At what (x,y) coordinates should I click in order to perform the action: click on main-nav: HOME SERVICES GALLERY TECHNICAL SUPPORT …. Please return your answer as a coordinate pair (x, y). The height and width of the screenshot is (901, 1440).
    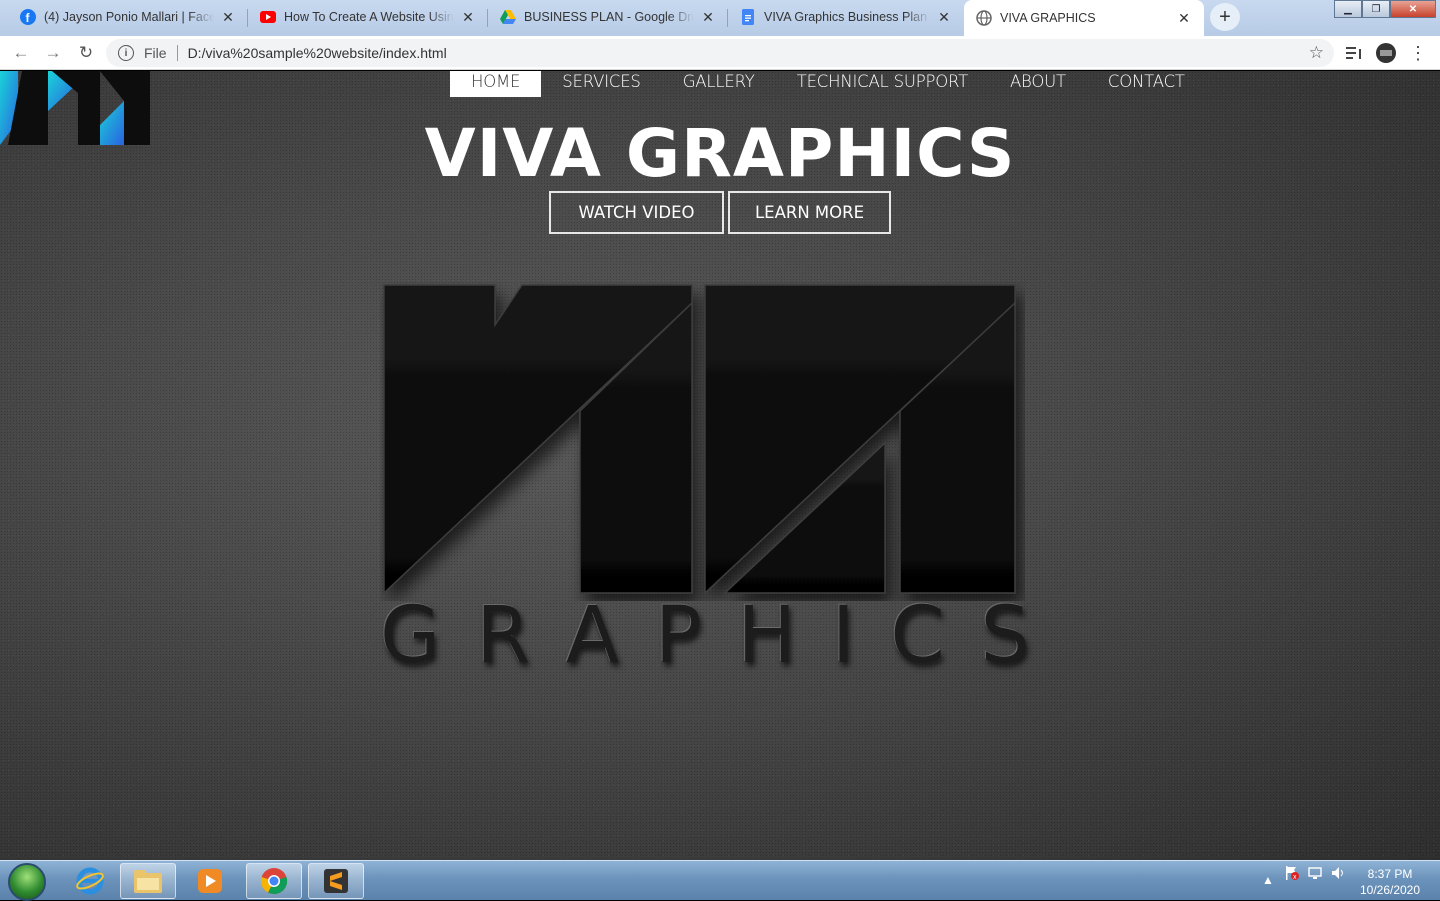
    Looking at the image, I should click on (828, 84).